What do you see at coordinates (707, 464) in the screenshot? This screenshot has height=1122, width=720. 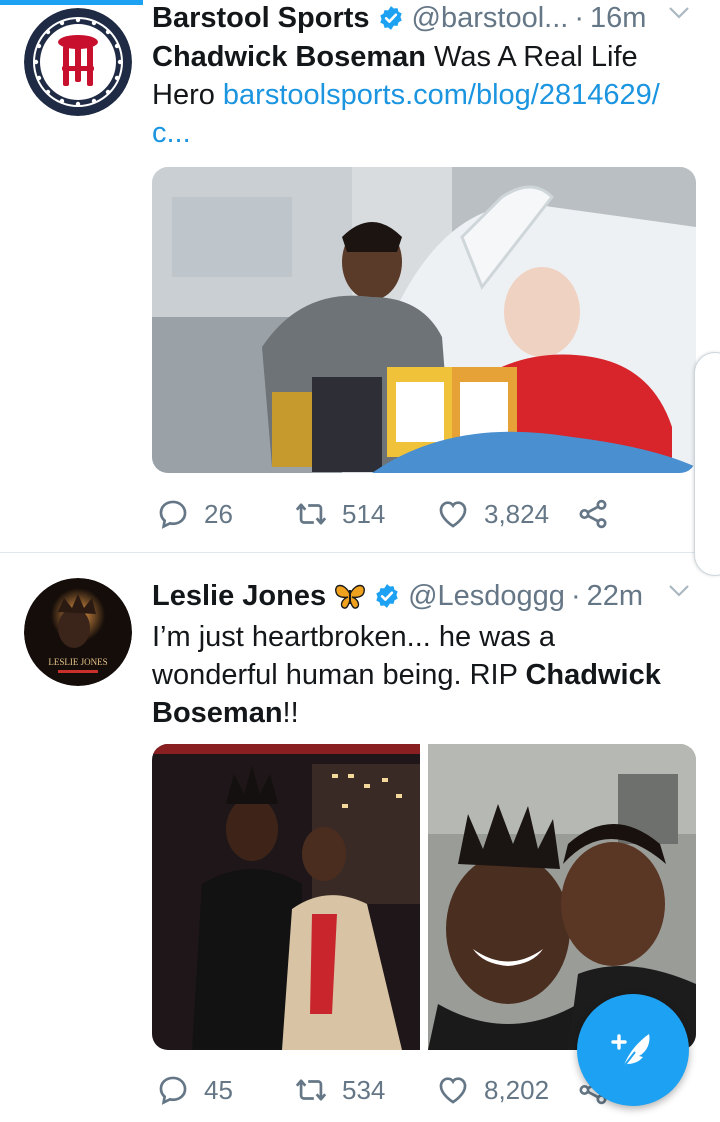 I see `edge-panel-handle` at bounding box center [707, 464].